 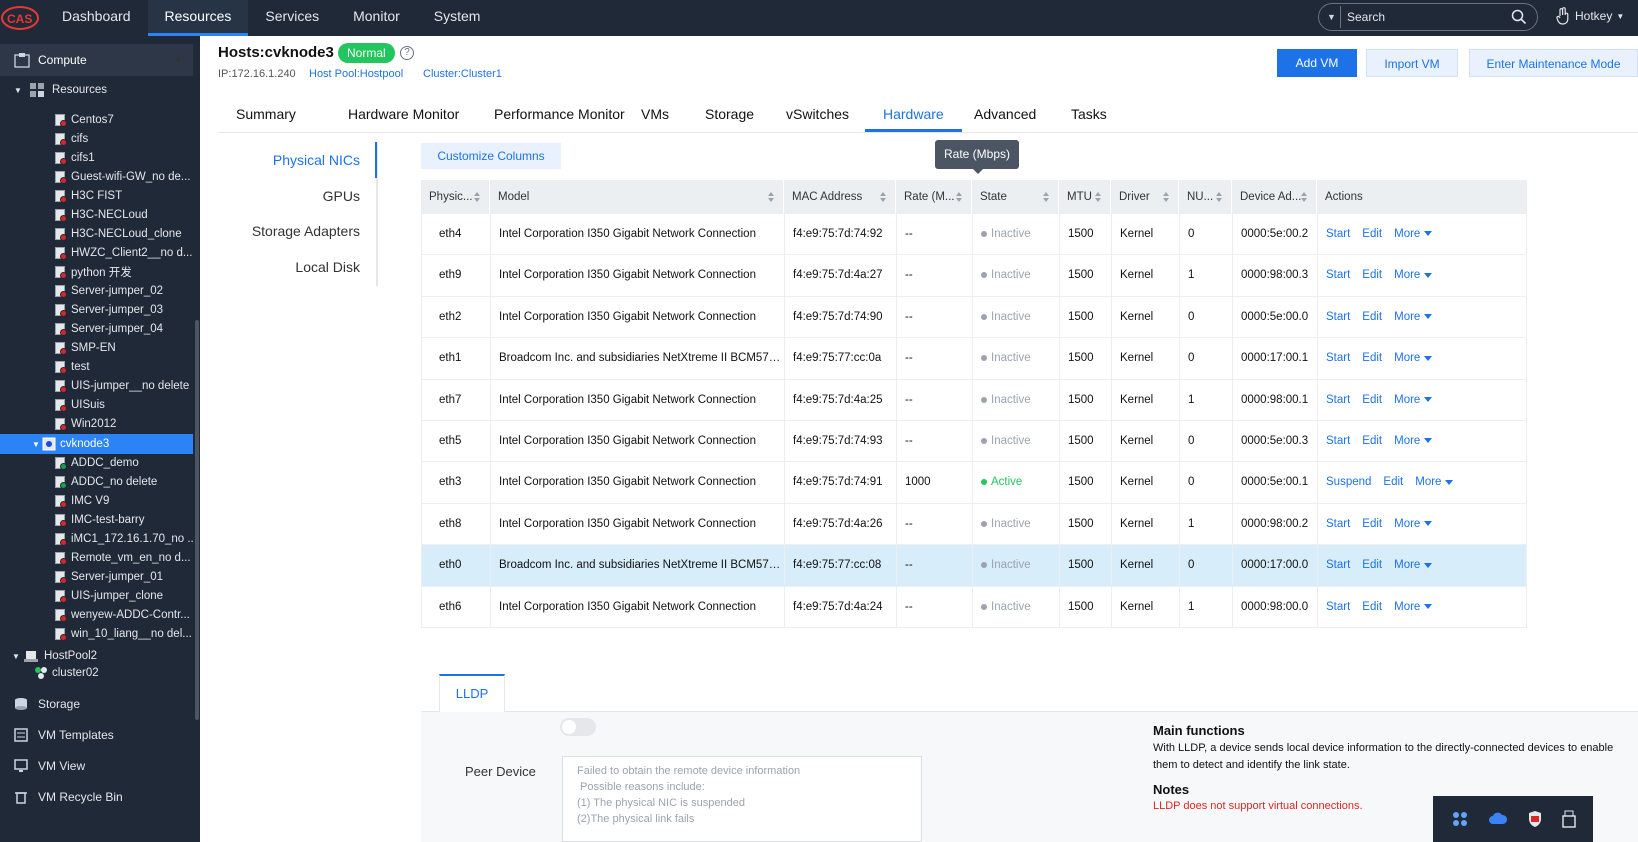 I want to click on sidebar-vm-item: Server-jumper_02, so click(x=96, y=291).